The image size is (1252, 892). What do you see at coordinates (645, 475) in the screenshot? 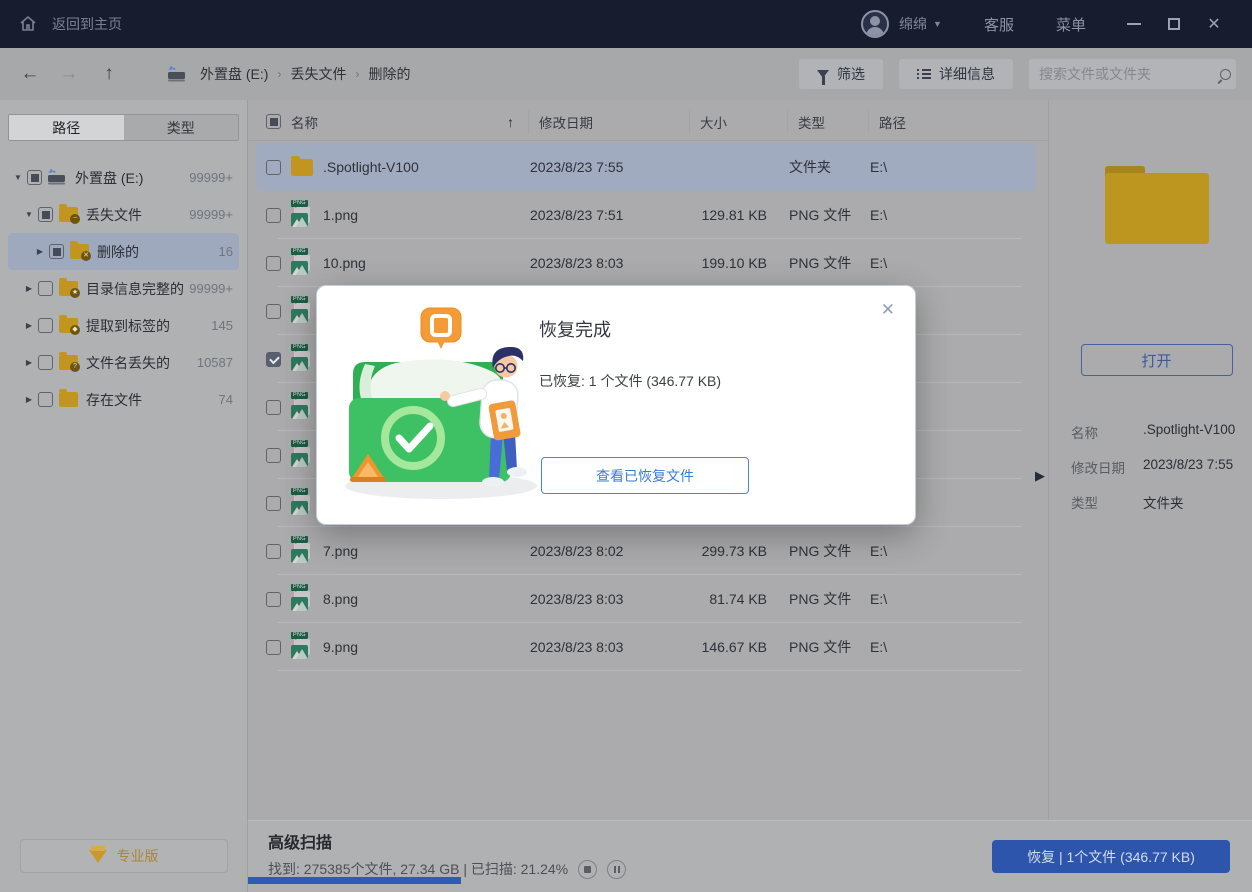
I see `view-recovered-files-button: 查看已恢复文件` at bounding box center [645, 475].